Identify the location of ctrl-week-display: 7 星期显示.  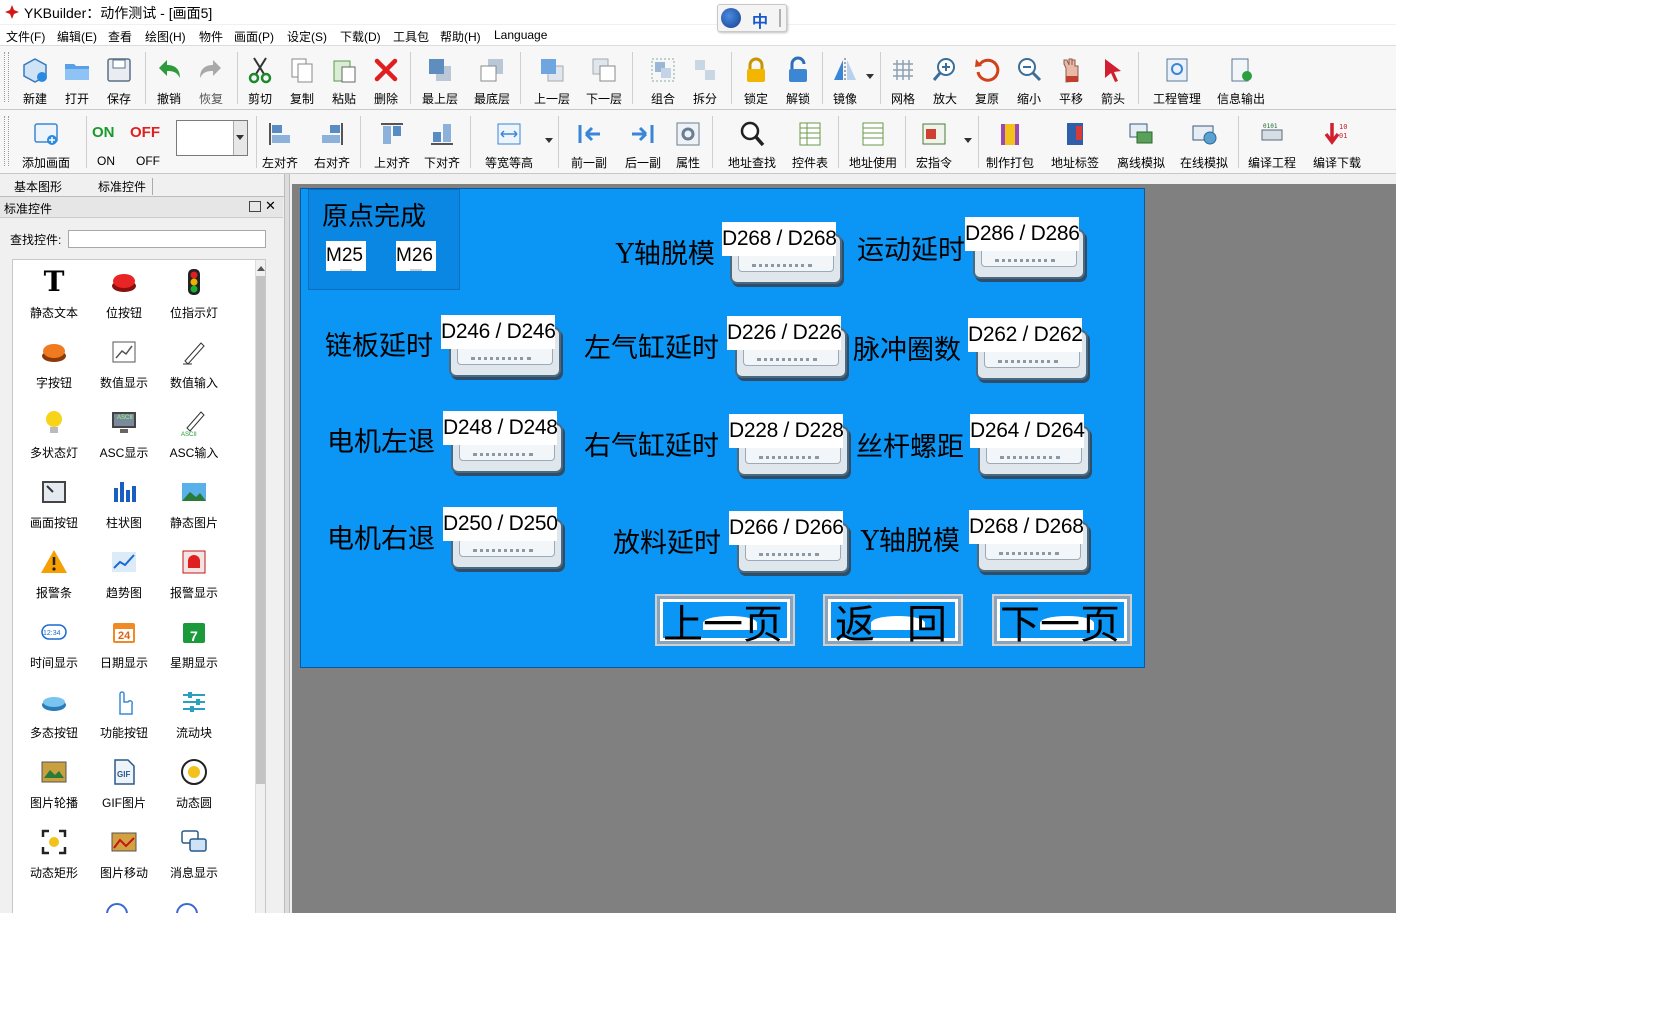
(194, 647).